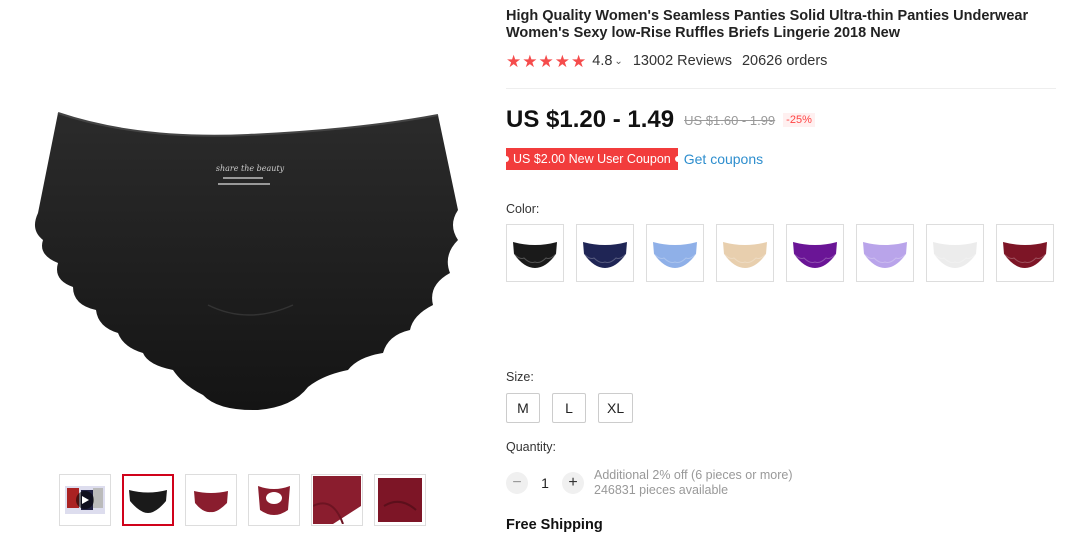  What do you see at coordinates (531, 447) in the screenshot?
I see `quantity-label: Quantity:` at bounding box center [531, 447].